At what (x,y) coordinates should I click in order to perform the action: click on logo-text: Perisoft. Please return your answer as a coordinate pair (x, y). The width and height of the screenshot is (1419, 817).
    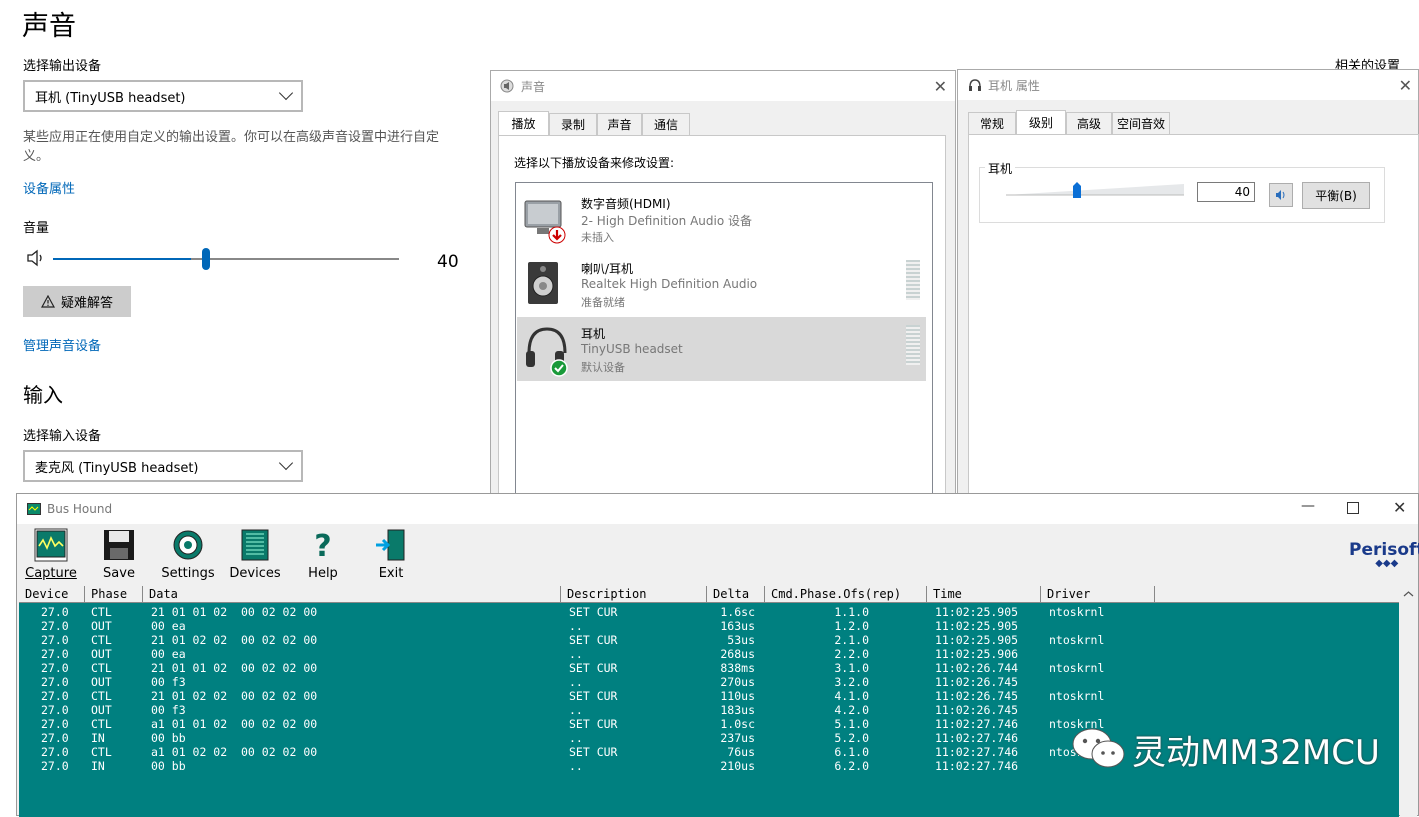
    Looking at the image, I should click on (1384, 550).